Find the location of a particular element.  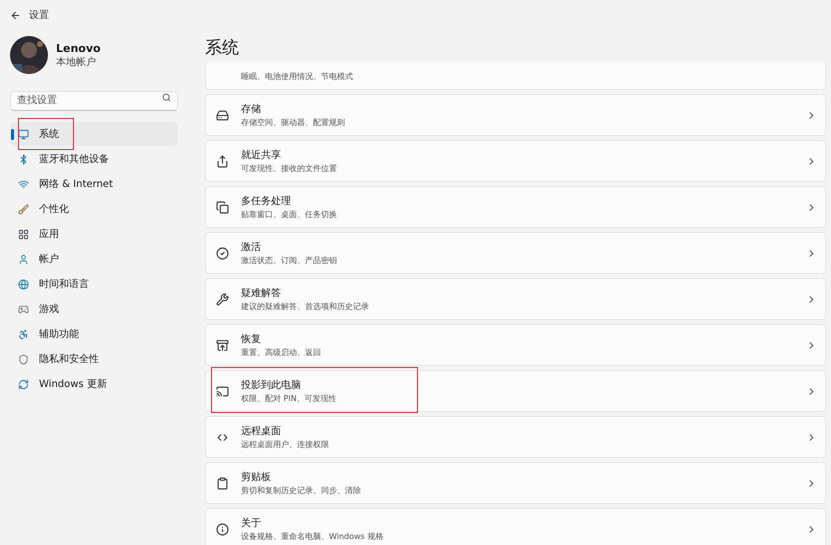

setting-description: 存储空间、驱动器、配置规则 is located at coordinates (293, 122).